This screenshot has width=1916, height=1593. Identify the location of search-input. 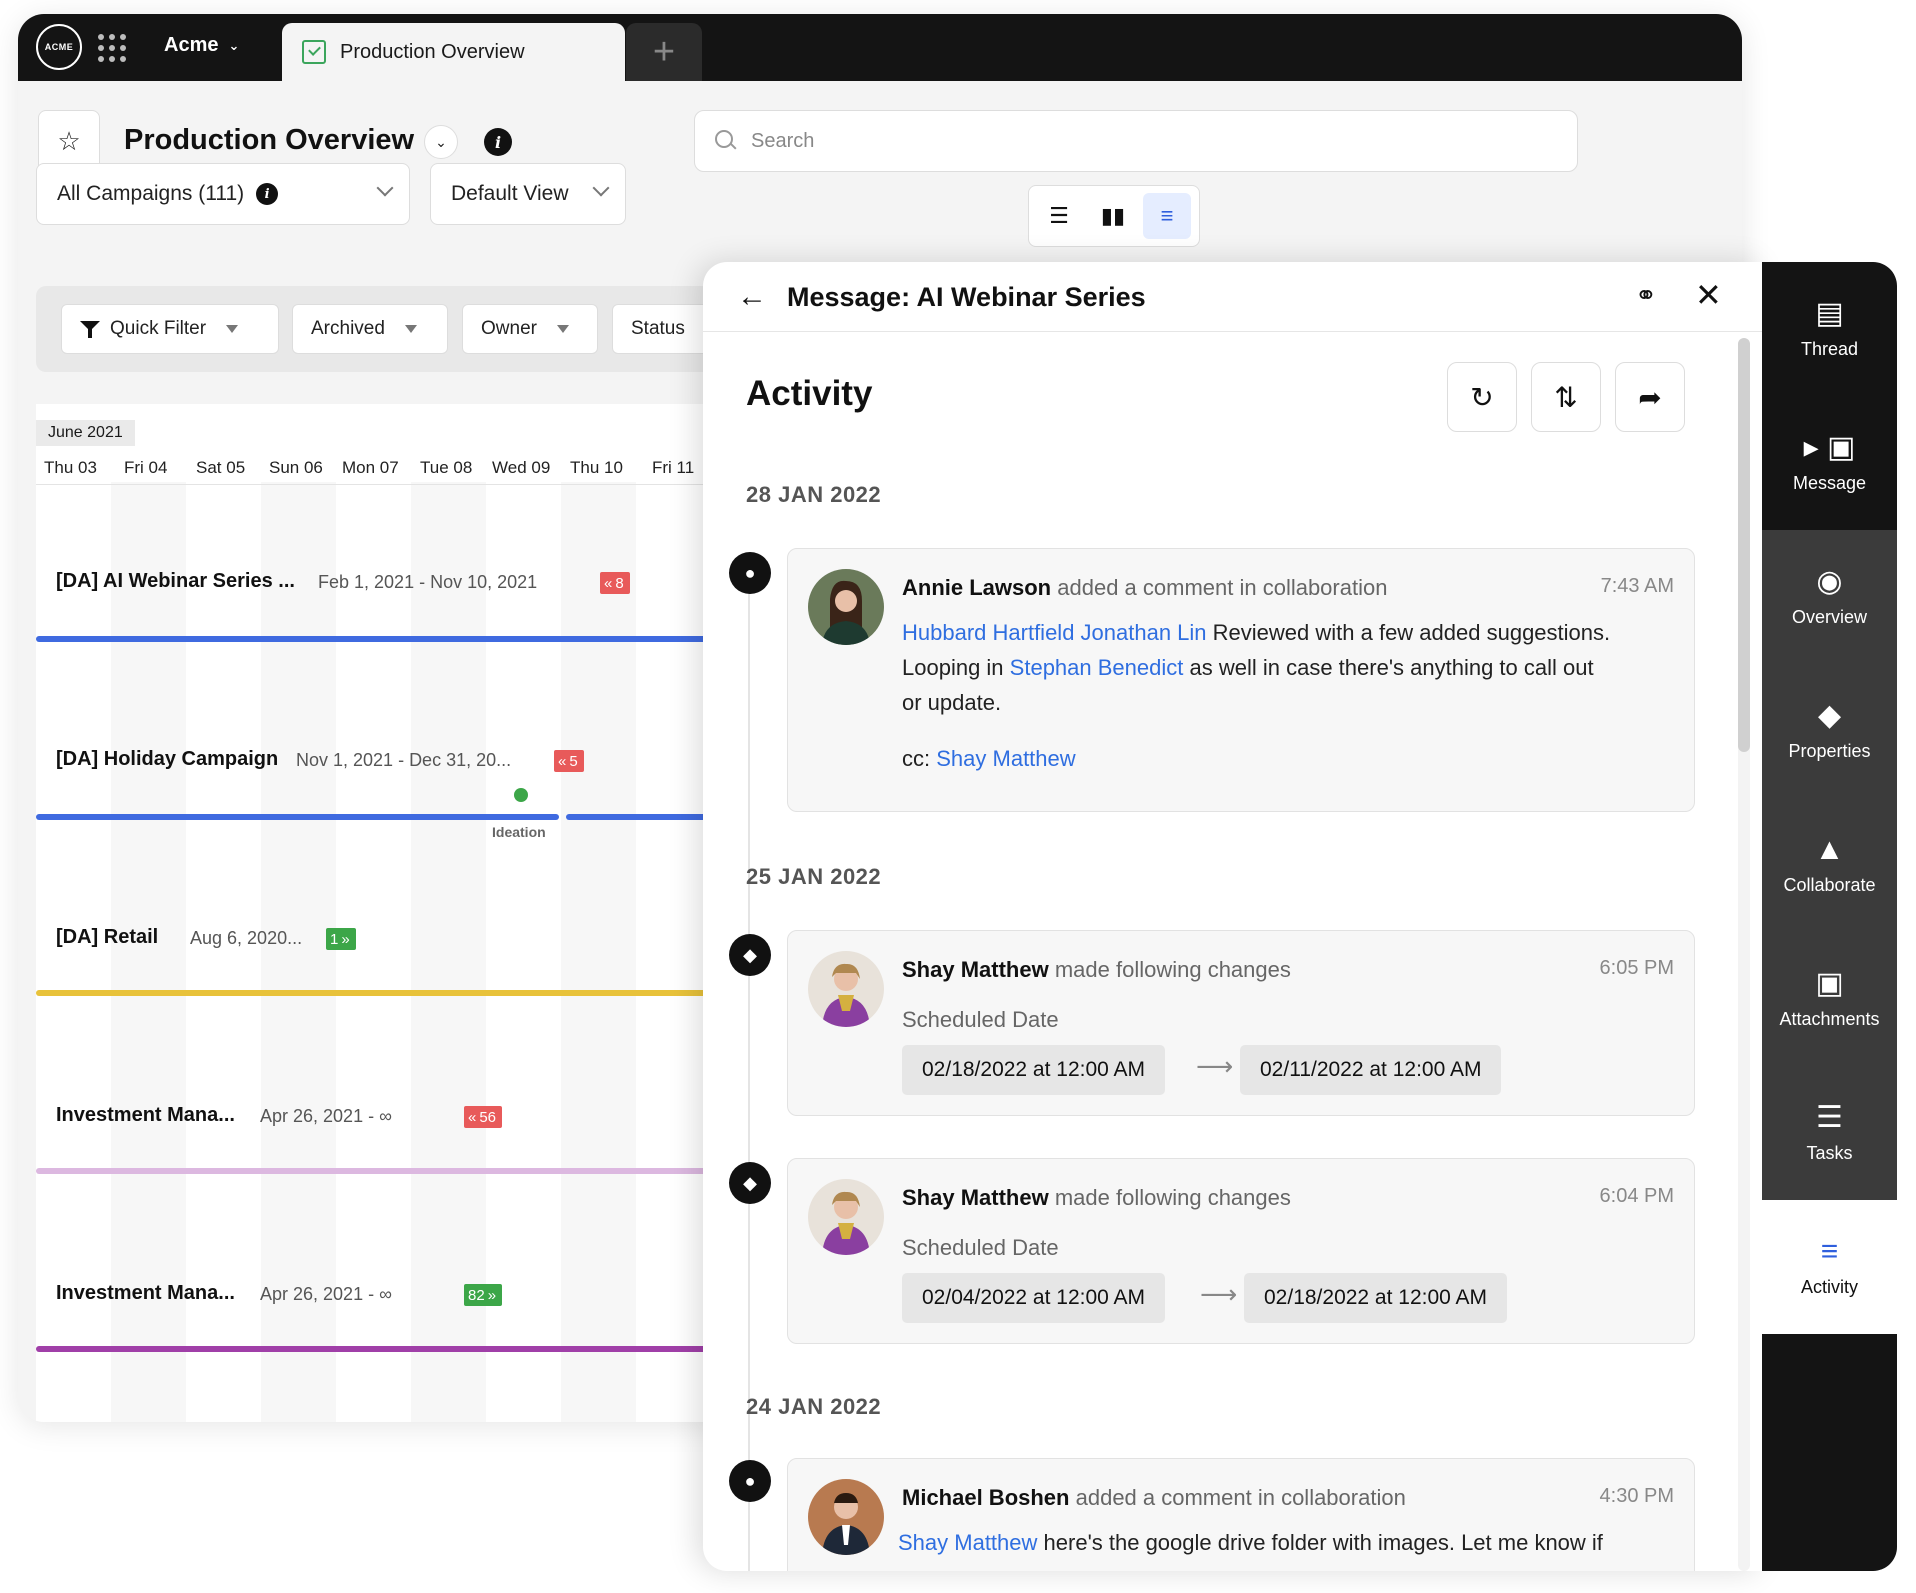
(1149, 141).